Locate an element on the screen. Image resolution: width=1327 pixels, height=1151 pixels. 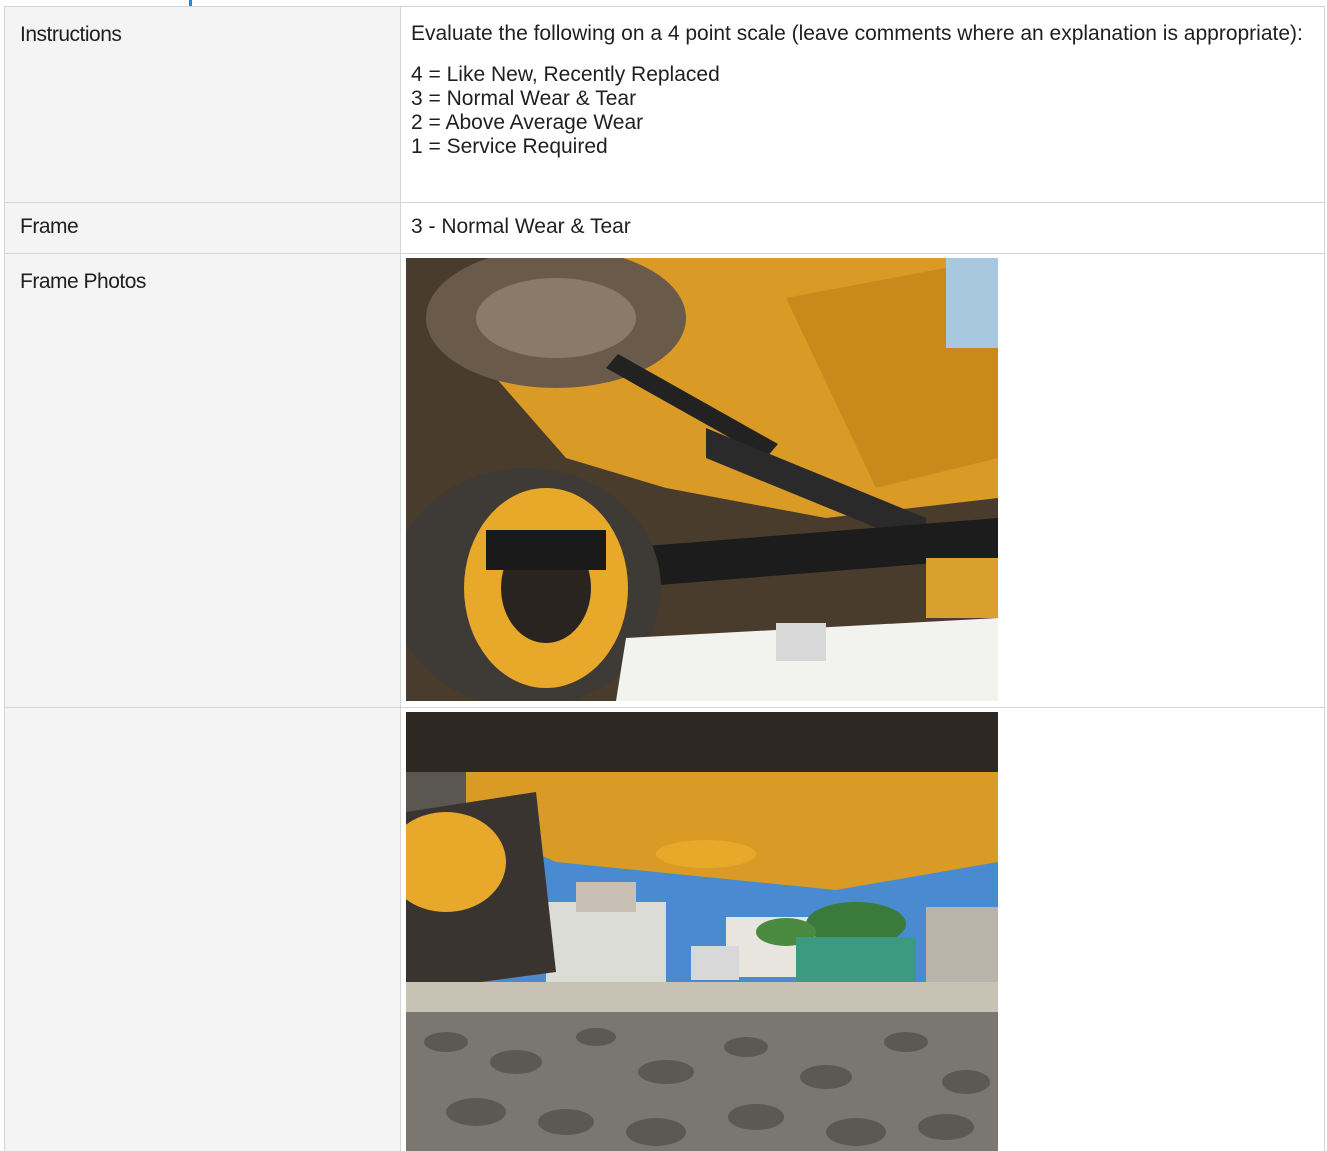
scale-item-2: 2 = Above Average Wear is located at coordinates (527, 122).